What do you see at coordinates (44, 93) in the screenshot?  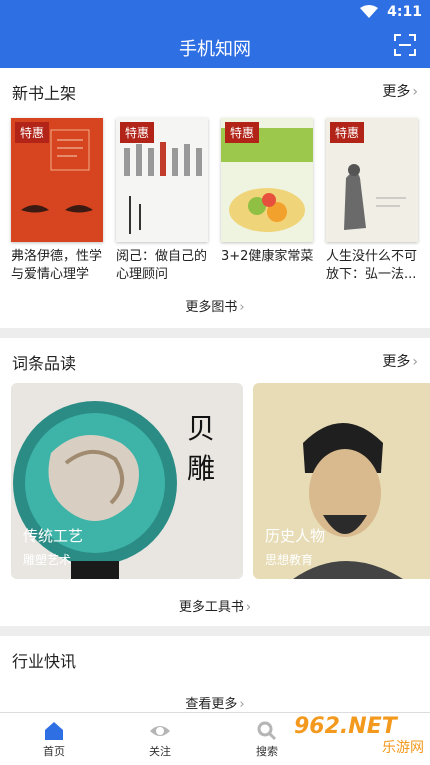 I see `section-title-new-books: 新书上架` at bounding box center [44, 93].